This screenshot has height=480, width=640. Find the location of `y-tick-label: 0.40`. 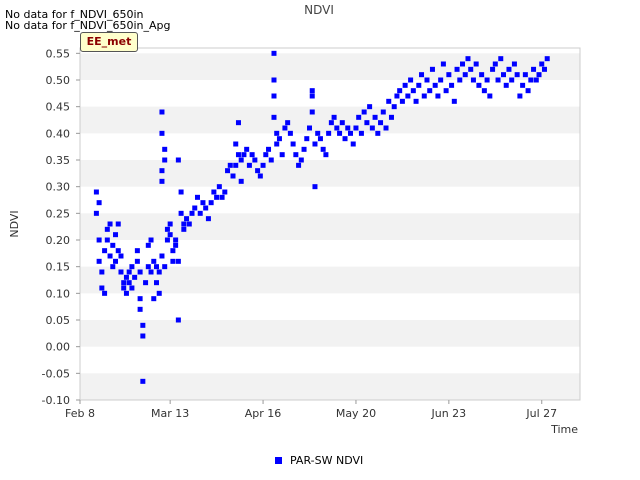

y-tick-label: 0.40 is located at coordinates (58, 133).